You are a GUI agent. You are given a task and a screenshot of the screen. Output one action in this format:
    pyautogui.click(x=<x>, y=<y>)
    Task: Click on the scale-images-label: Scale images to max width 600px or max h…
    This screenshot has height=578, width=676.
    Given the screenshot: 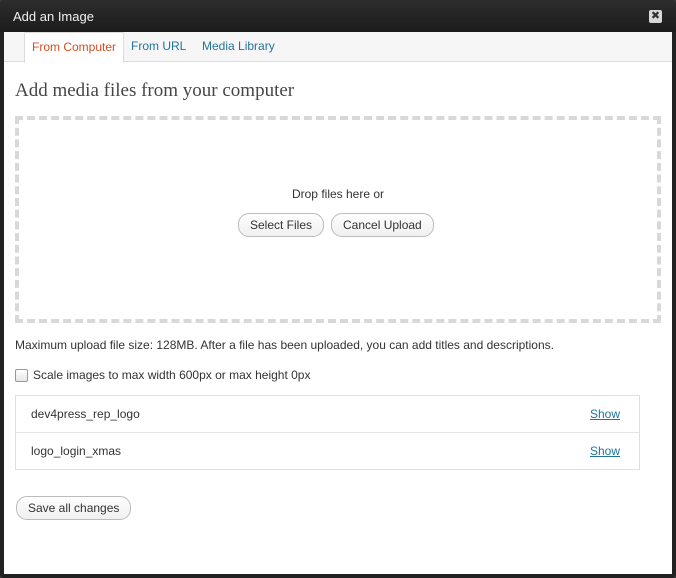 What is the action you would take?
    pyautogui.click(x=172, y=375)
    